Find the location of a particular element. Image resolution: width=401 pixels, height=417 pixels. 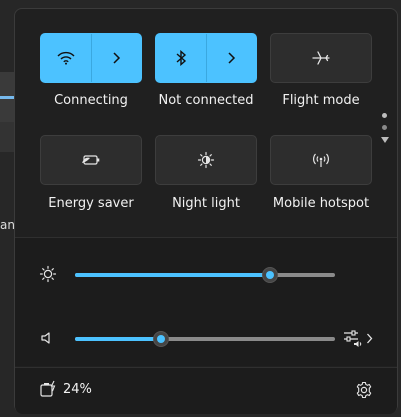

wifi-toggle-button is located at coordinates (66, 58).